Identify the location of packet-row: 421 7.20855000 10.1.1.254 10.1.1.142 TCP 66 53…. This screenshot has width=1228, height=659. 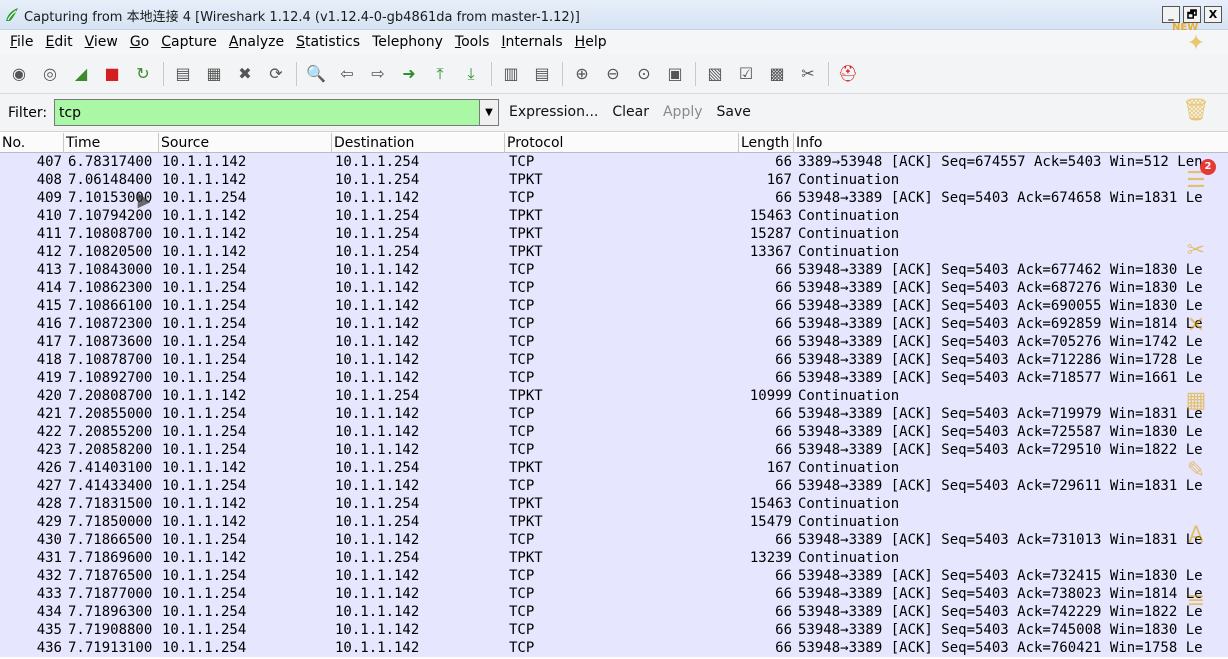
(614, 414).